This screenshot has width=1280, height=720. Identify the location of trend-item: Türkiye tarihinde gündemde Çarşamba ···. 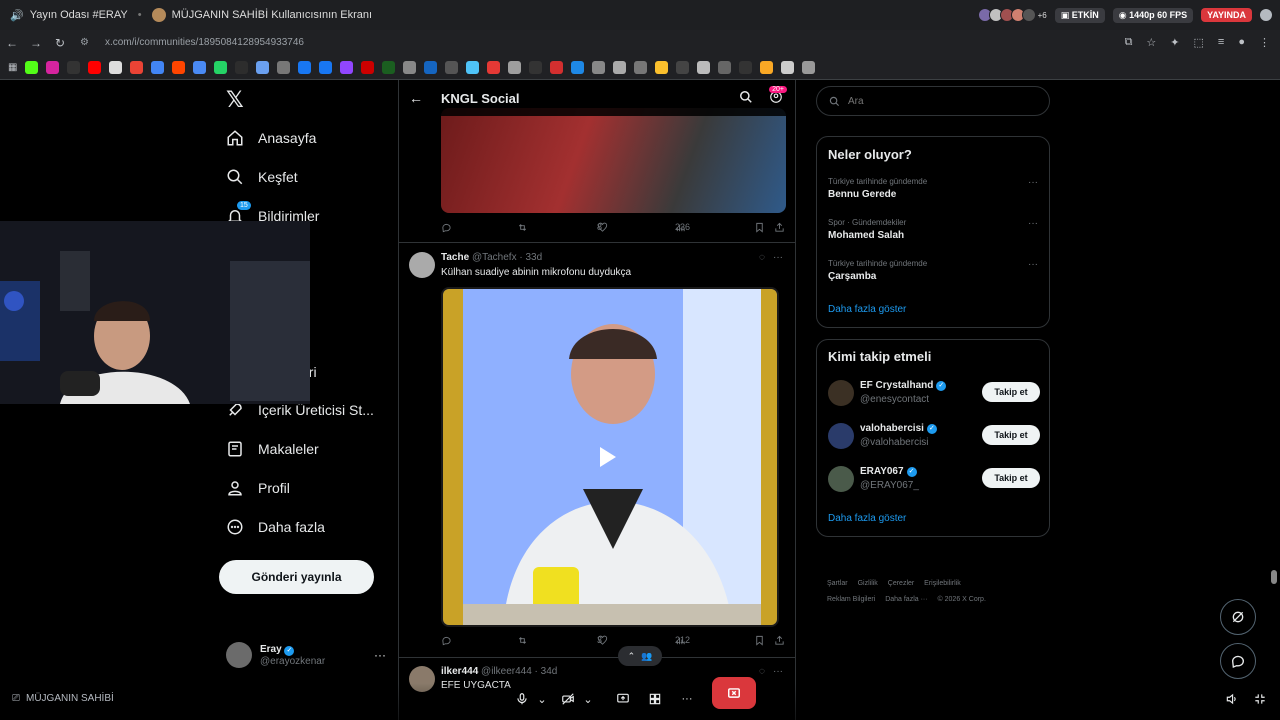
(933, 270).